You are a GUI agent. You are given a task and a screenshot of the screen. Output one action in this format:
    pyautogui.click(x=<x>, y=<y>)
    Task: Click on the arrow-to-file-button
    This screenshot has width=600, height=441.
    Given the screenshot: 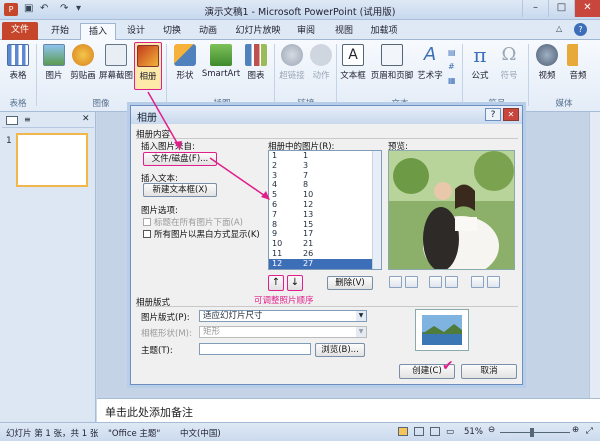 What is the action you would take?
    pyautogui.click(x=164, y=120)
    